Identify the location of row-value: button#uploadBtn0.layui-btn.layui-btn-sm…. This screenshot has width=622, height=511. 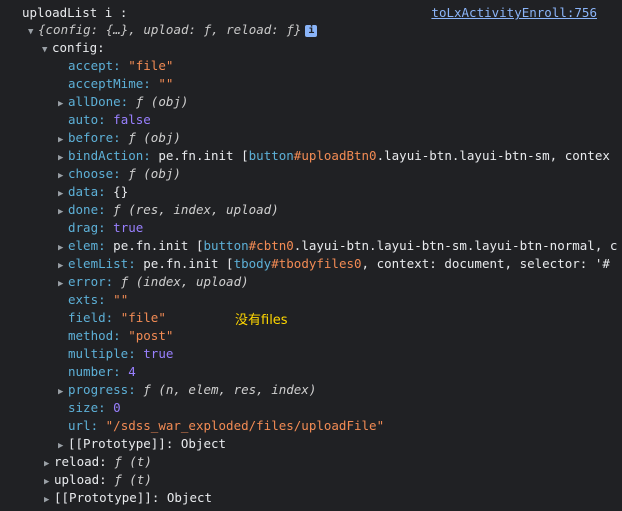
(429, 155).